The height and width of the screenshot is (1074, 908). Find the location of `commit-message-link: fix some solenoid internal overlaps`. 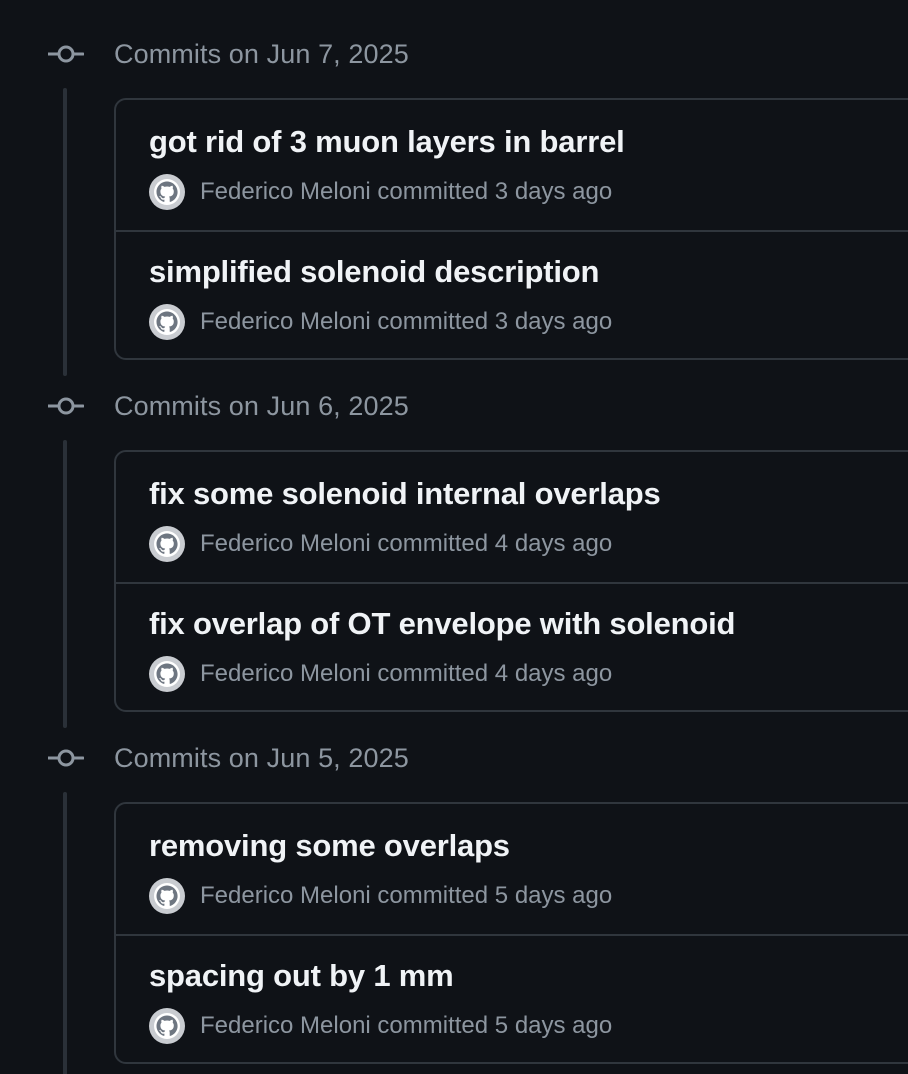

commit-message-link: fix some solenoid internal overlaps is located at coordinates (405, 494).